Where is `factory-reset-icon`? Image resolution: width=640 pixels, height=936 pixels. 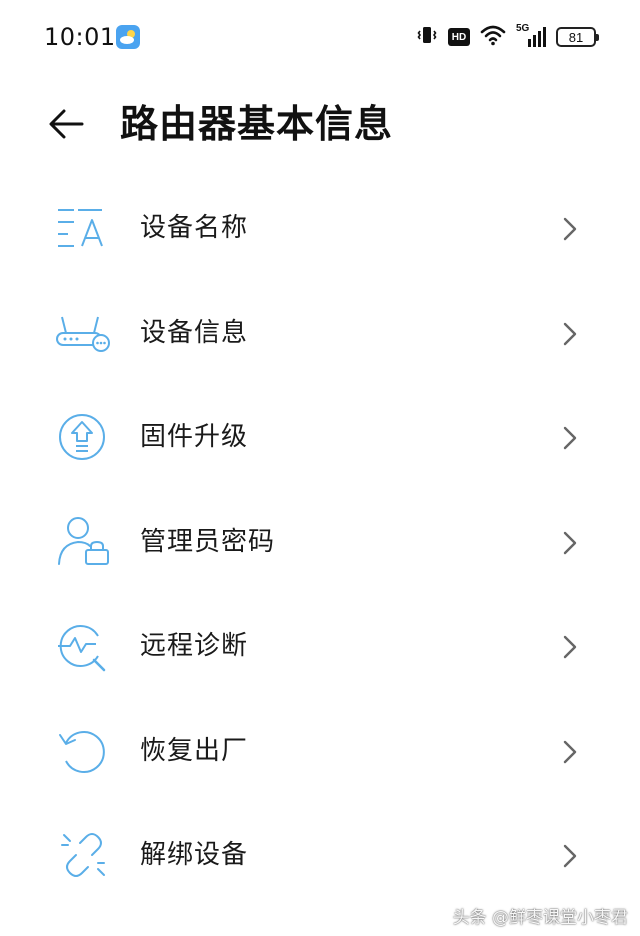 factory-reset-icon is located at coordinates (84, 751).